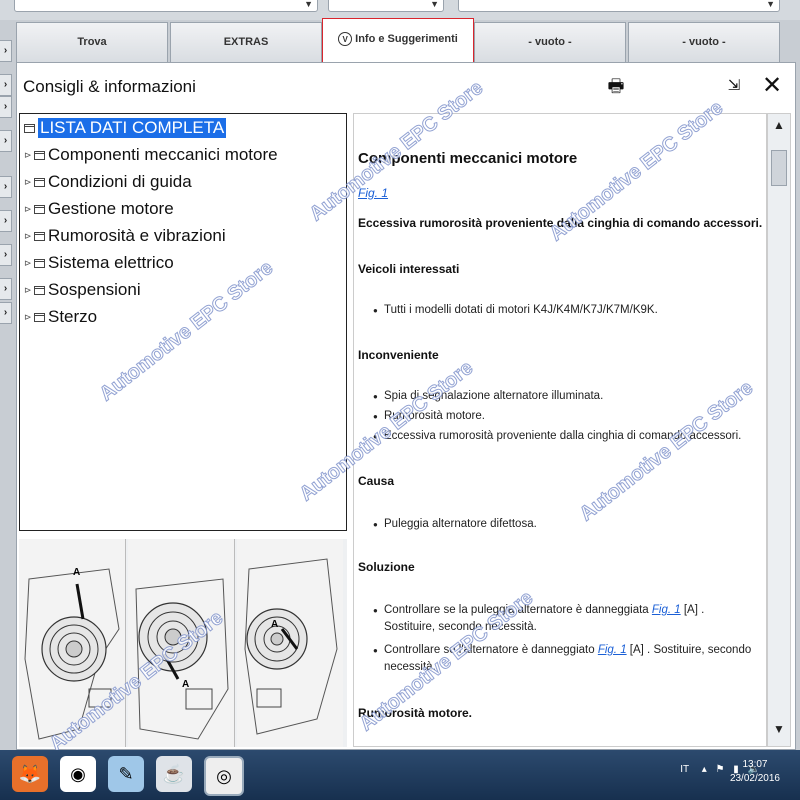 The height and width of the screenshot is (800, 800). I want to click on tab-label: Trova, so click(92, 42).